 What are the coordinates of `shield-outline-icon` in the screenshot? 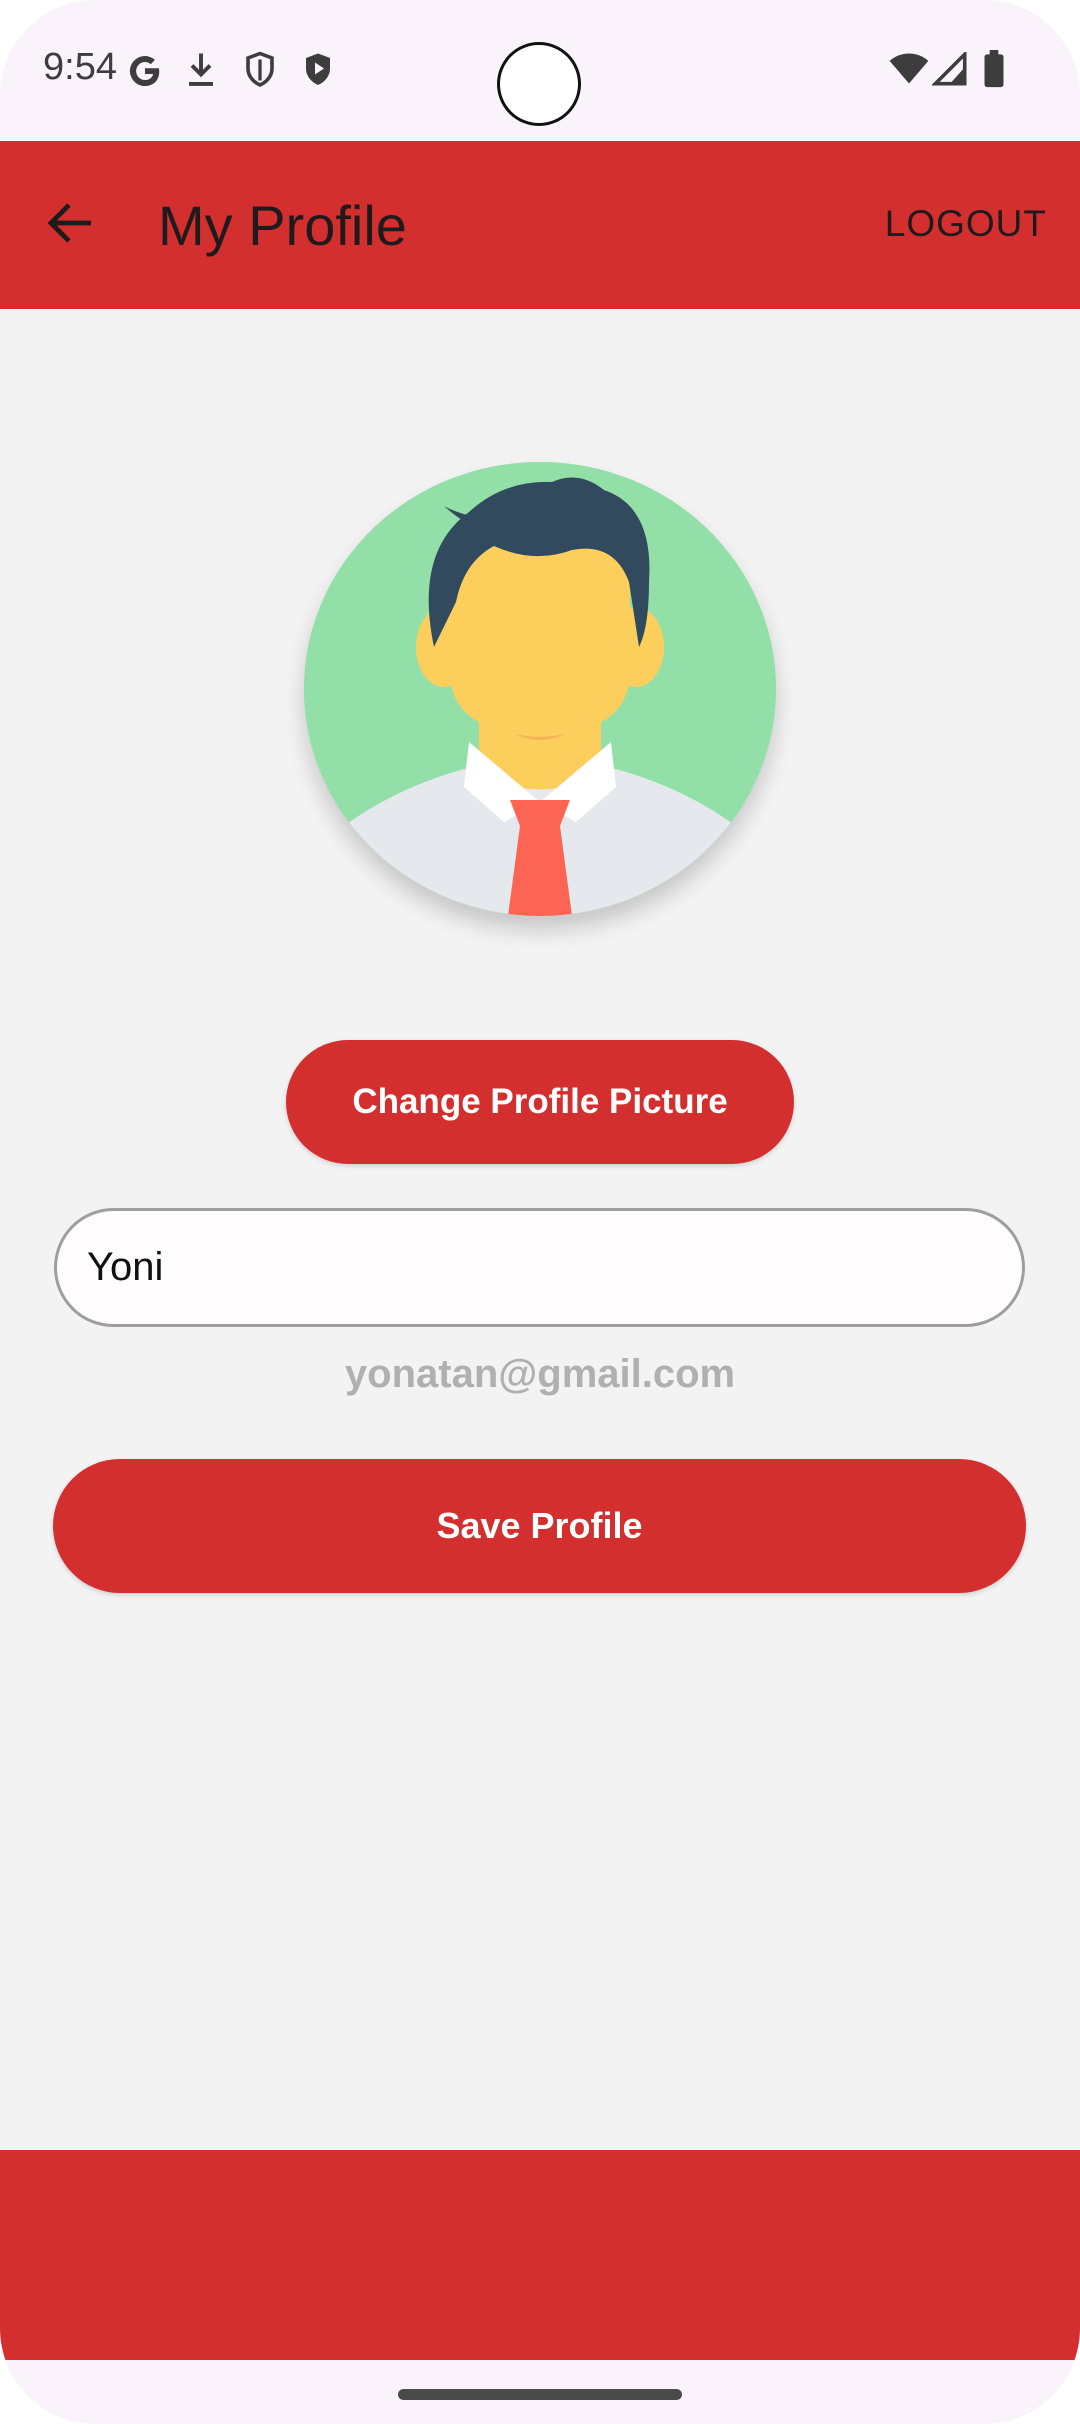 It's located at (260, 72).